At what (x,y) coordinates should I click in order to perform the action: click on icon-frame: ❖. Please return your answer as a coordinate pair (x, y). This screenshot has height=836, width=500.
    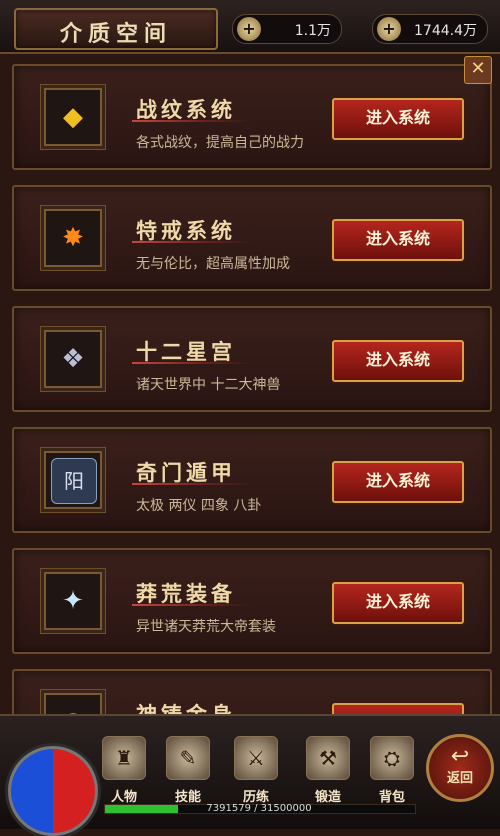
    Looking at the image, I should click on (73, 359).